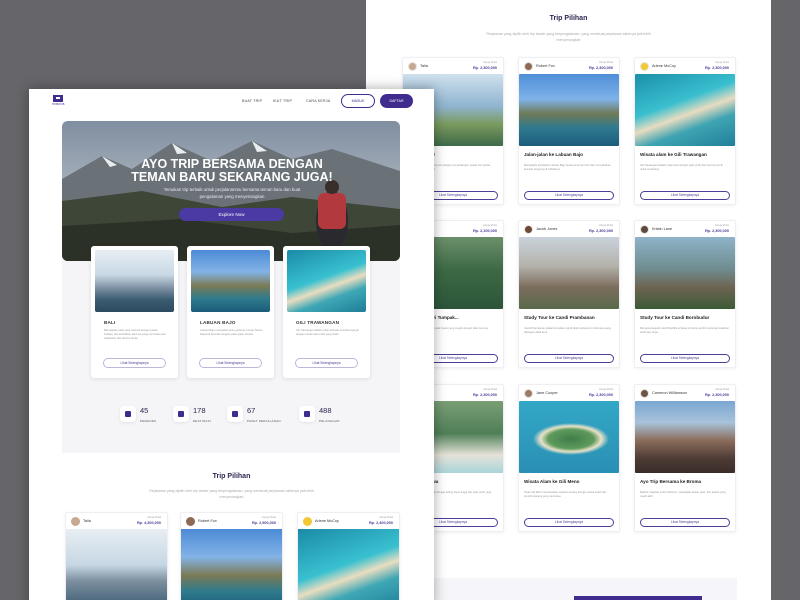 The height and width of the screenshot is (600, 800). Describe the element at coordinates (484, 231) in the screenshot. I see `price: Rp. 2,100,000` at that location.